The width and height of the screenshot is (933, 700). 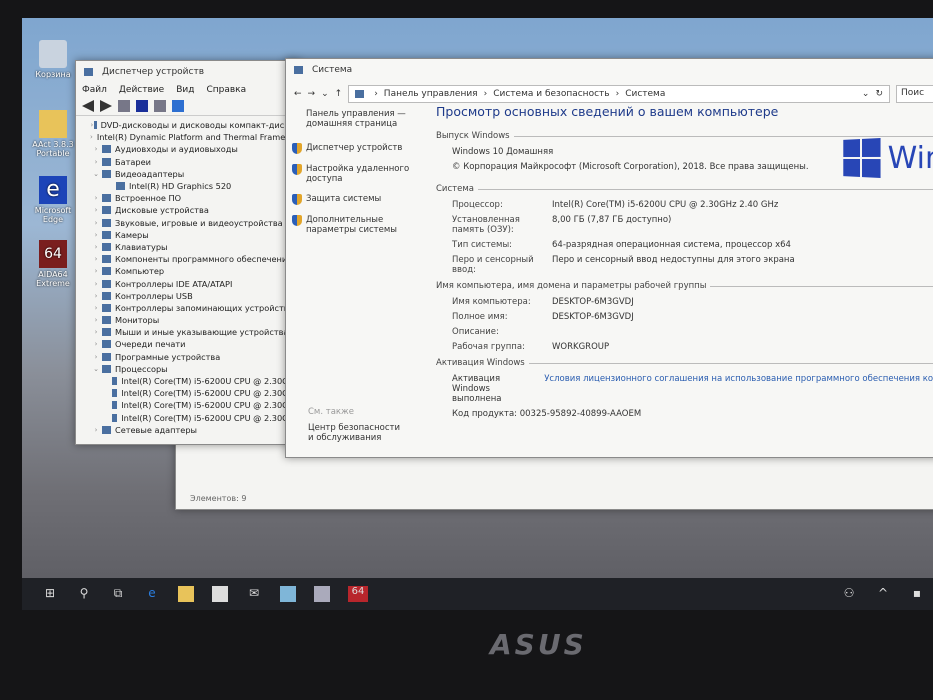 I want to click on tree-node: ⌄ Видеоадаптеры, so click(x=187, y=174).